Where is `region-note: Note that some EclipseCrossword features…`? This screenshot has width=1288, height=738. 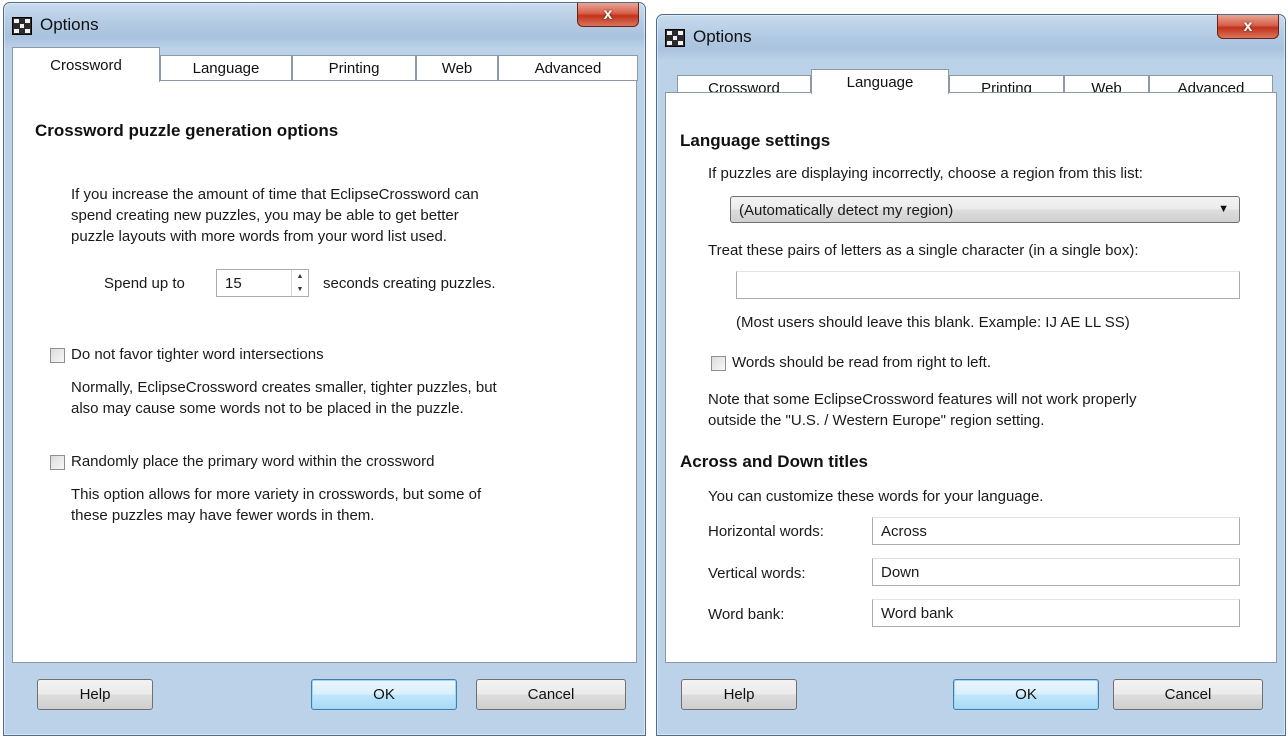 region-note: Note that some EclipseCrossword features… is located at coordinates (922, 410).